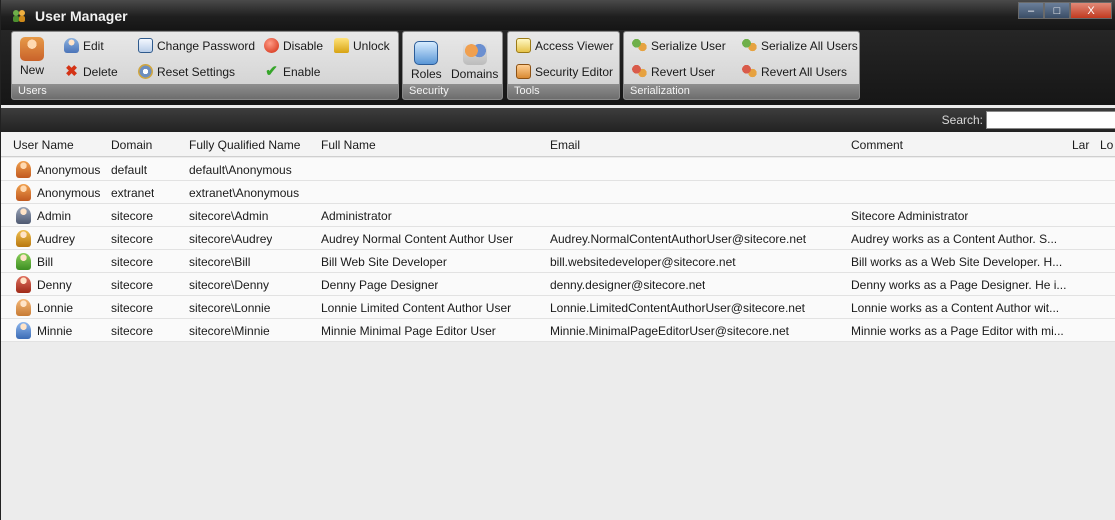  What do you see at coordinates (574, 71) in the screenshot?
I see `security-editor-label: Security Editor` at bounding box center [574, 71].